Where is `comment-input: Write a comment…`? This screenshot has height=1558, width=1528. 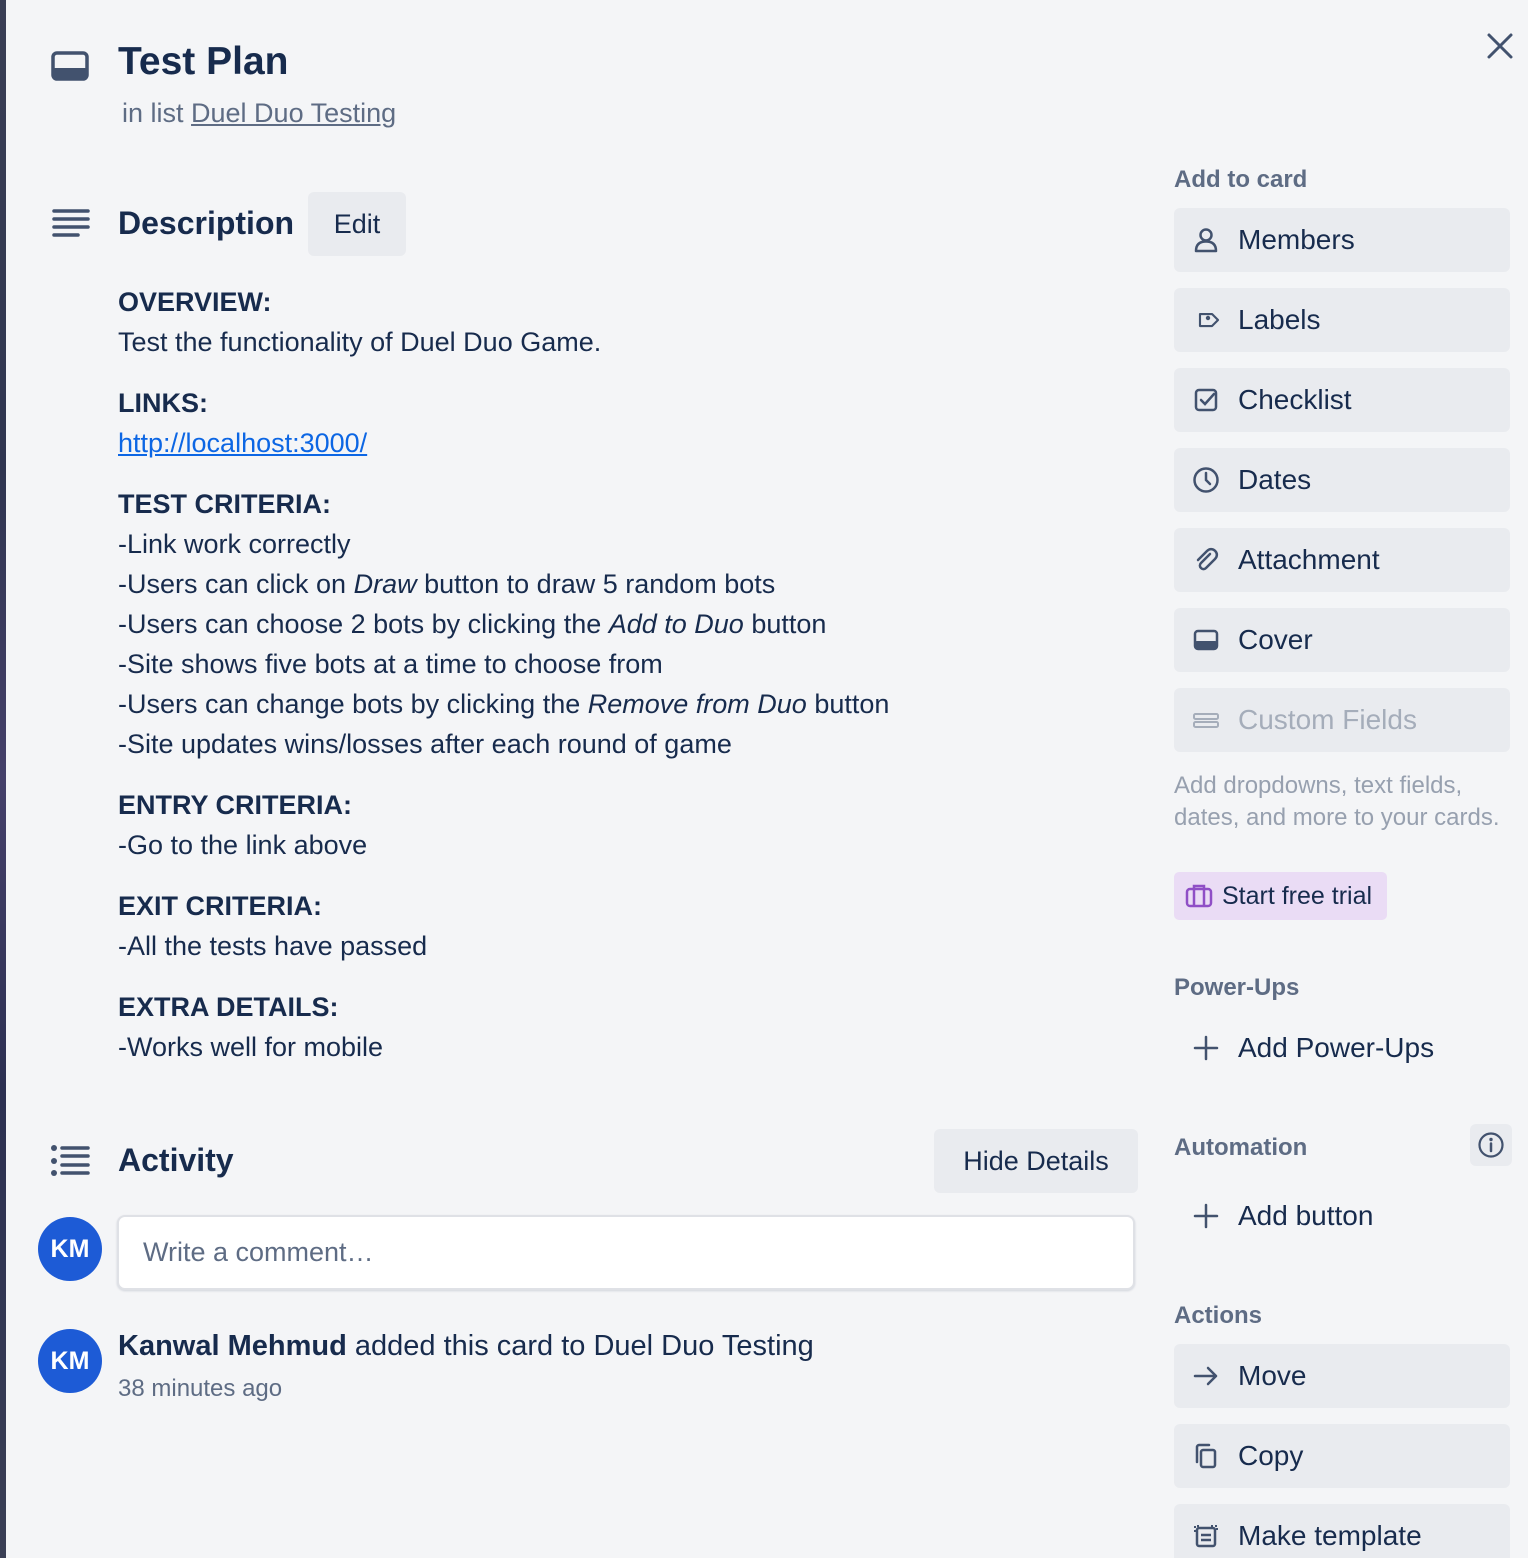 comment-input: Write a comment… is located at coordinates (626, 1252).